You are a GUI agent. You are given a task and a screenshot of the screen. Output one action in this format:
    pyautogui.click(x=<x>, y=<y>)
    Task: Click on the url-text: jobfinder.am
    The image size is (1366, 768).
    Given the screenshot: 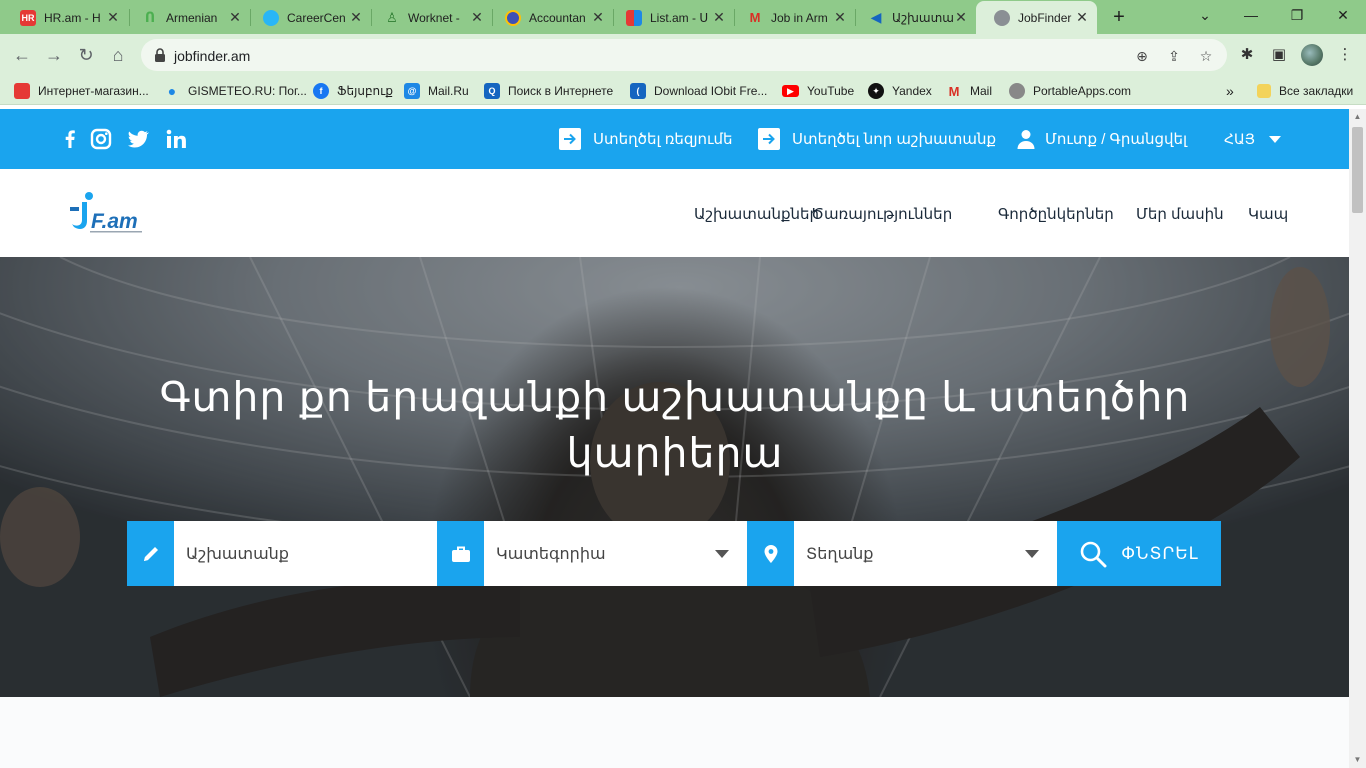 What is the action you would take?
    pyautogui.click(x=212, y=56)
    